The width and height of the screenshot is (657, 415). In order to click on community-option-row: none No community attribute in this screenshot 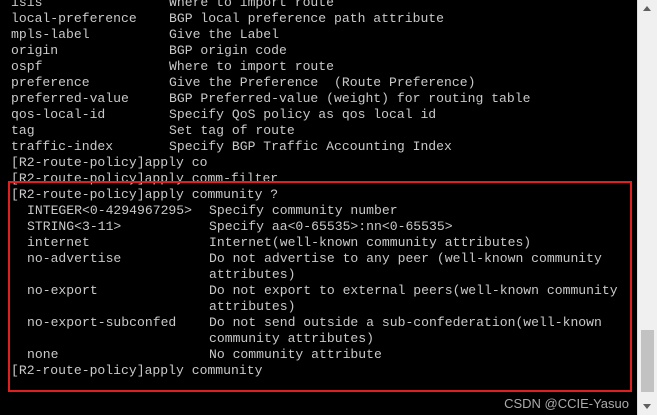, I will do `click(323, 355)`.